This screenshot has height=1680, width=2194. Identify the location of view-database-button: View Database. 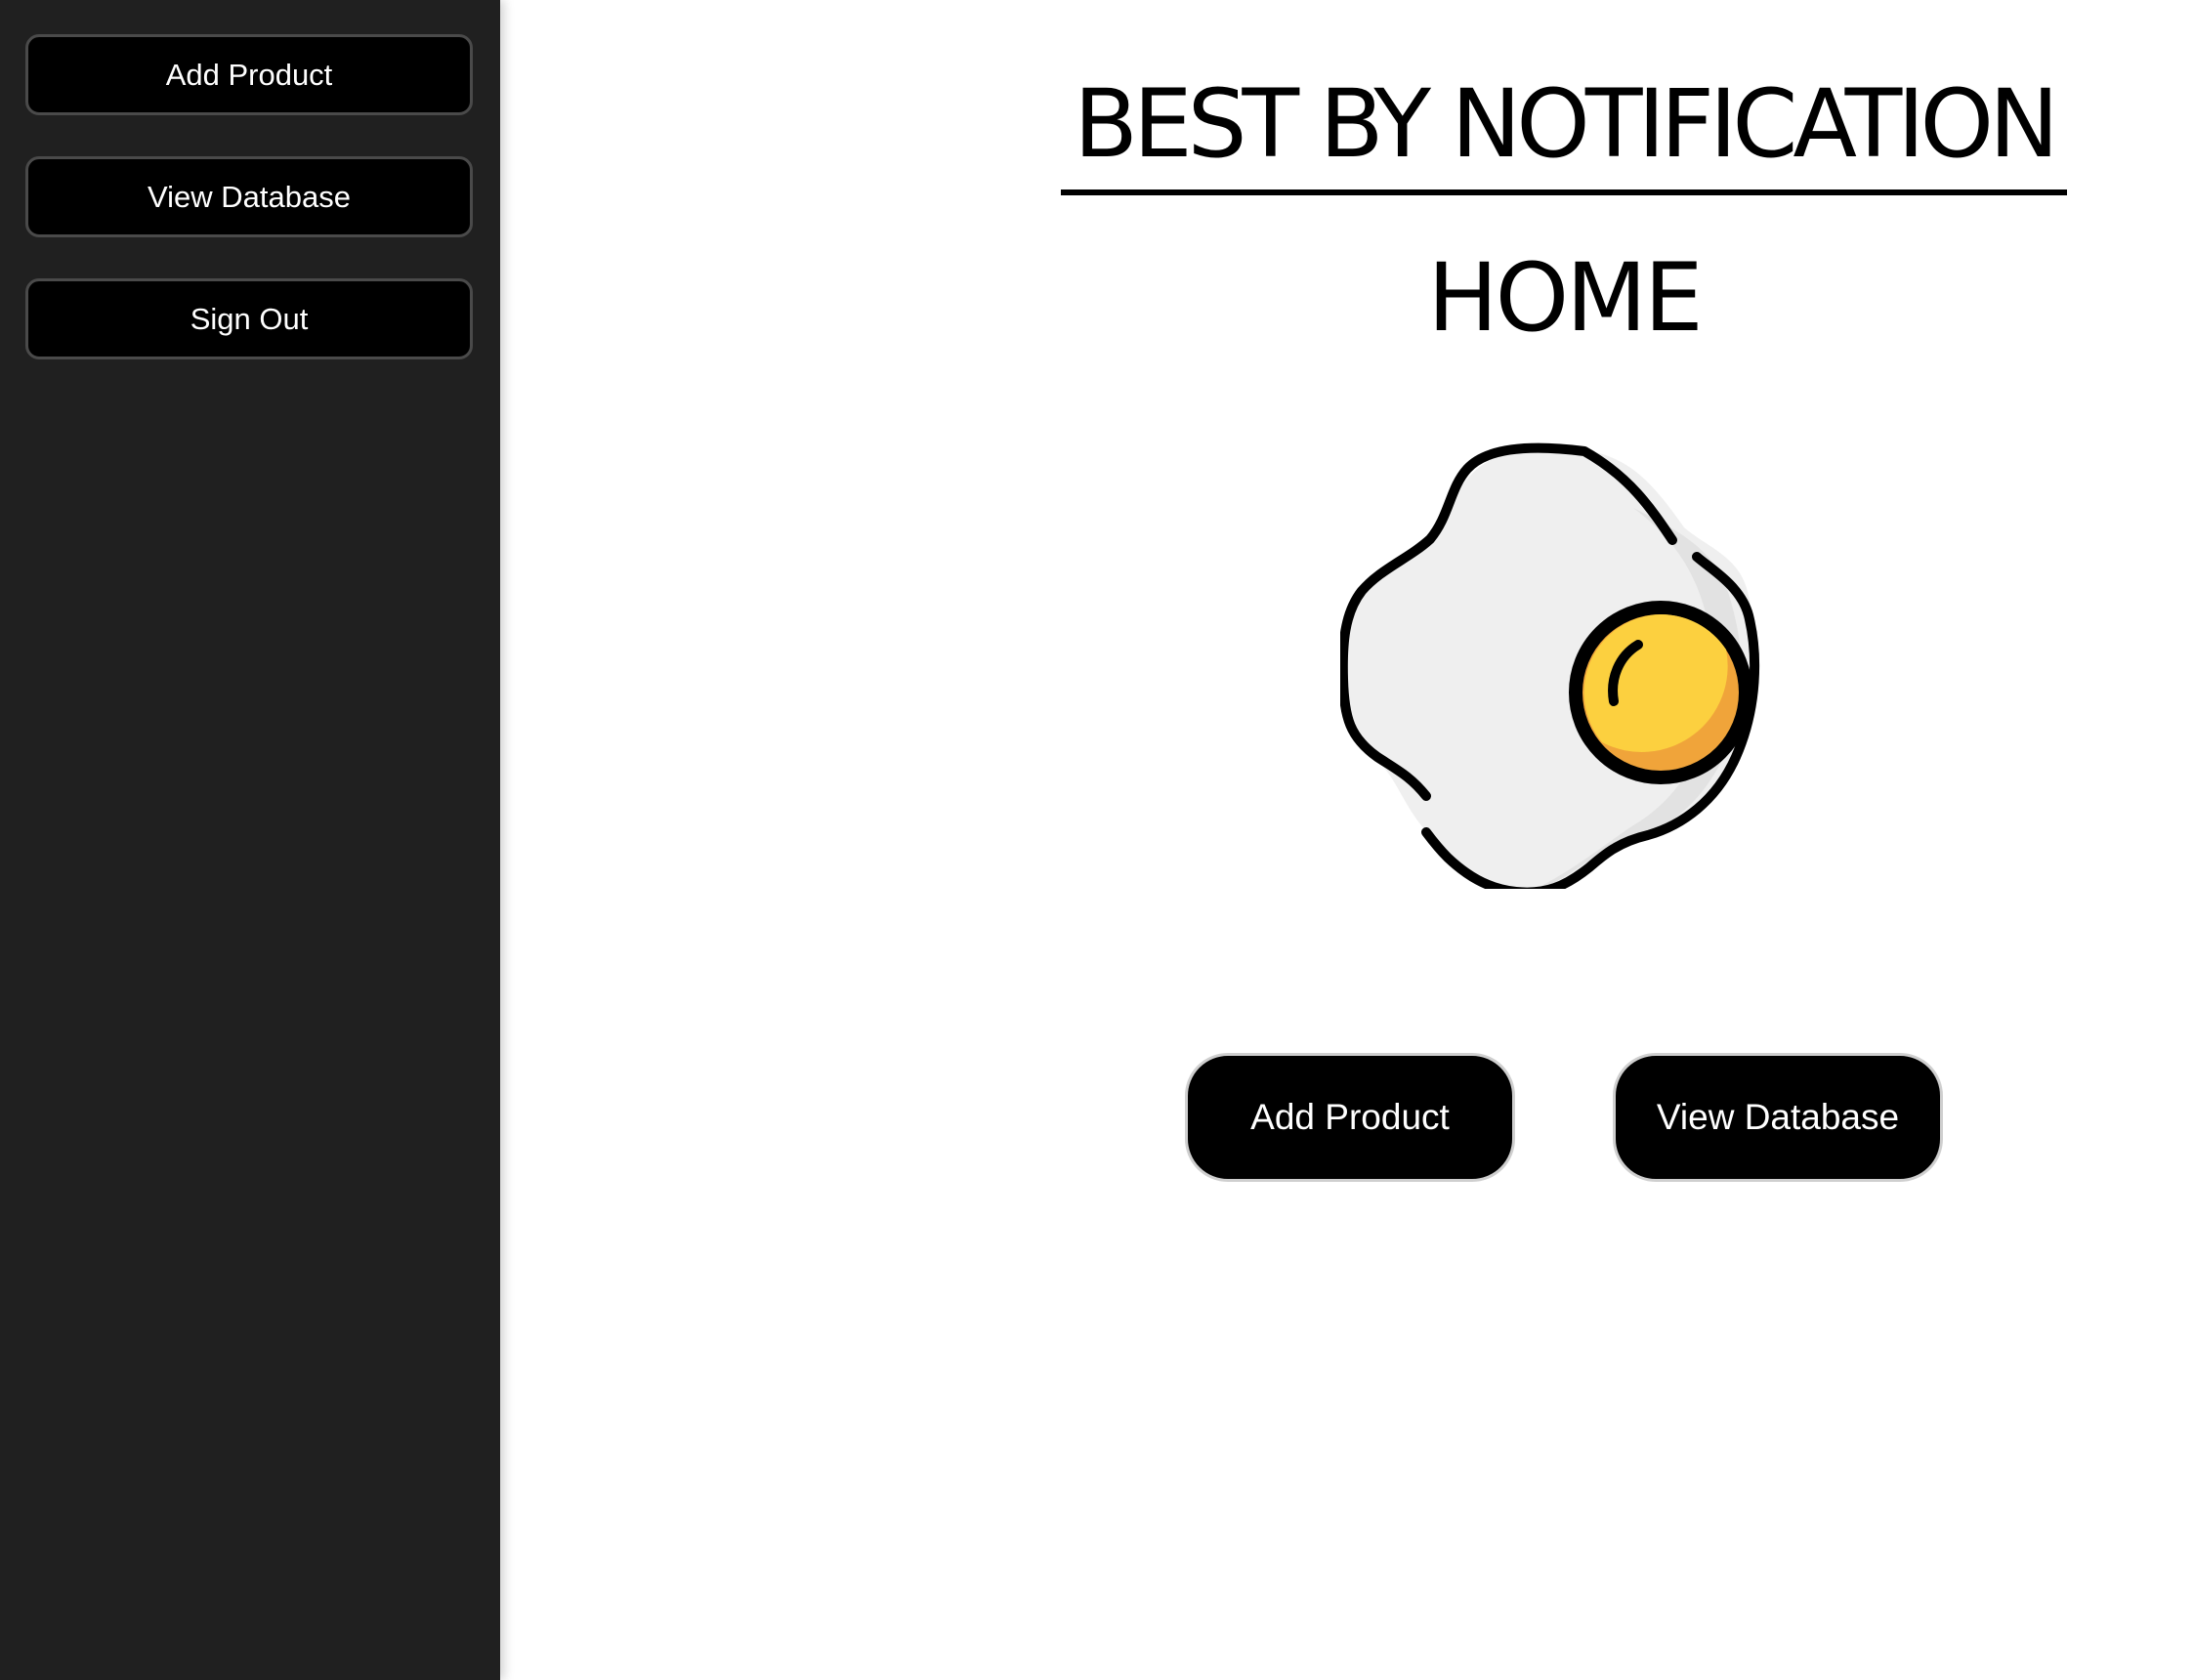
(1778, 1117).